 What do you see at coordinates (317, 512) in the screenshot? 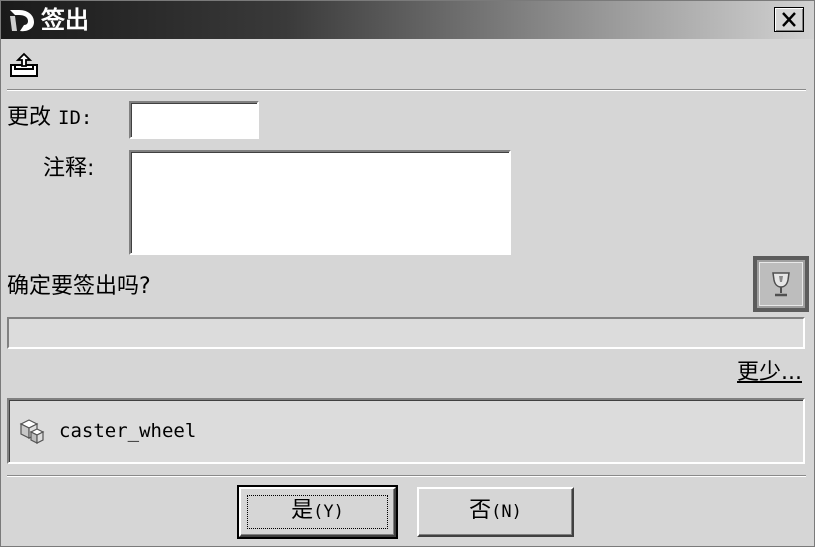
I see `yes-button: 是(Y)` at bounding box center [317, 512].